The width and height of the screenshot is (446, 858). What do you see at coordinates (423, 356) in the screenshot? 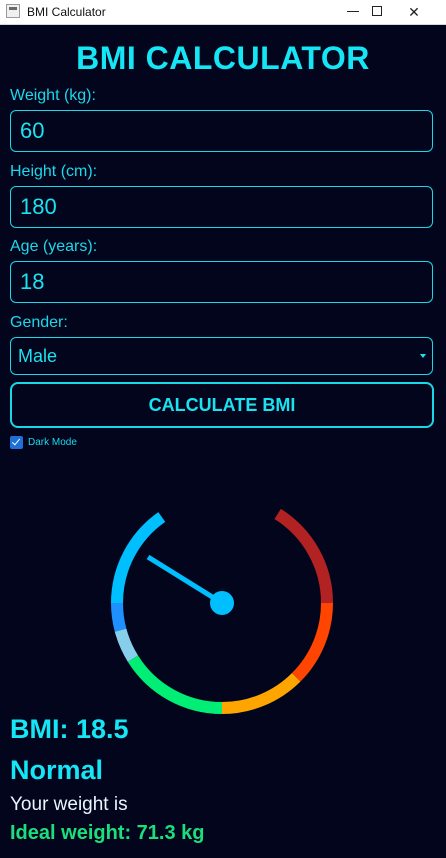
I see `dropdown-caret-icon` at bounding box center [423, 356].